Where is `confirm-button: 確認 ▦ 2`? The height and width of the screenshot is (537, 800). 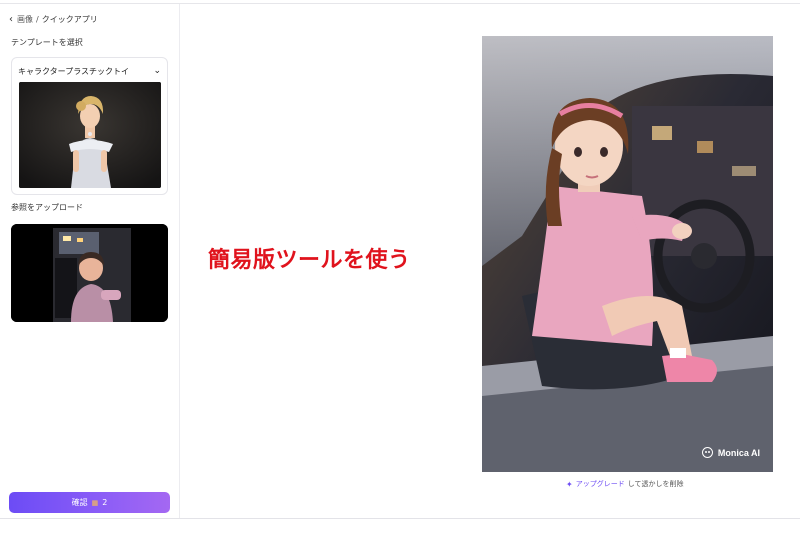
confirm-button: 確認 ▦ 2 is located at coordinates (89, 502).